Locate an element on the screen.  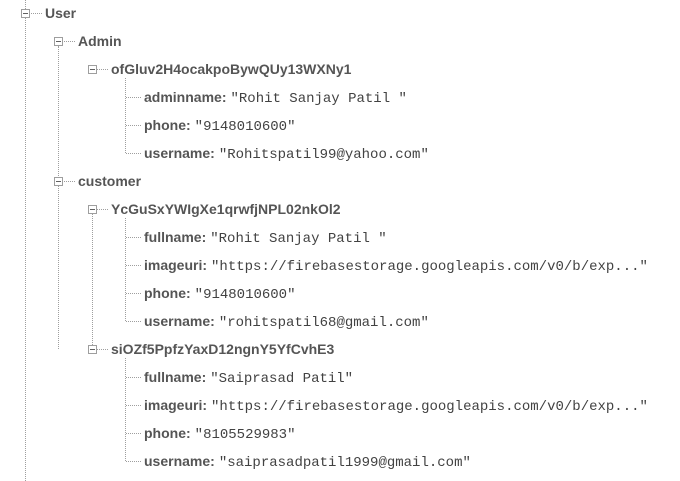
node-key: customer is located at coordinates (110, 181).